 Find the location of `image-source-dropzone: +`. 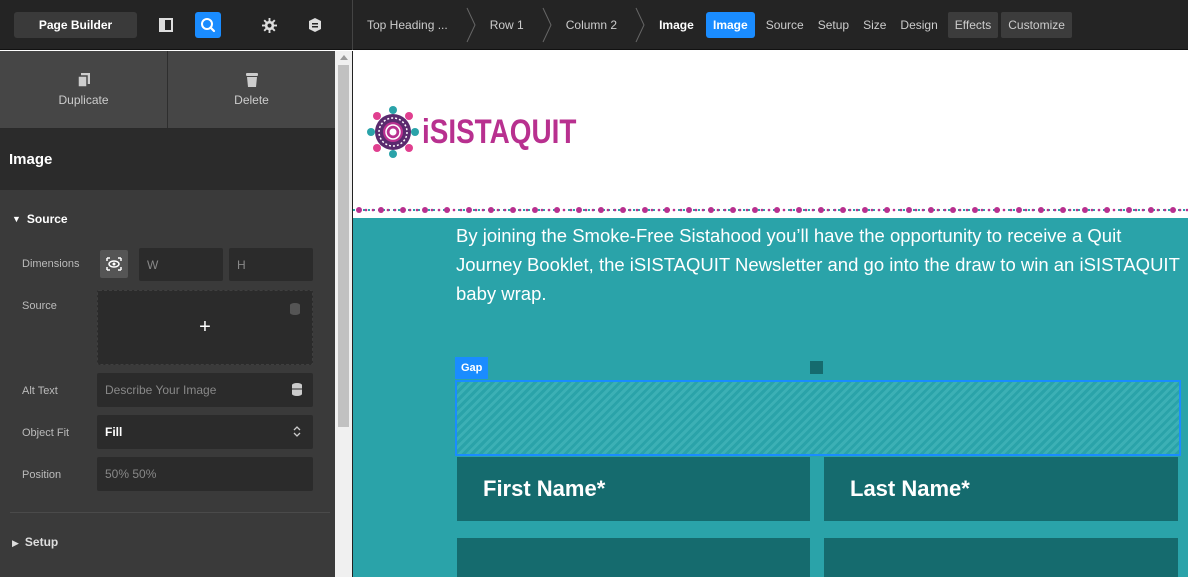

image-source-dropzone: + is located at coordinates (205, 327).